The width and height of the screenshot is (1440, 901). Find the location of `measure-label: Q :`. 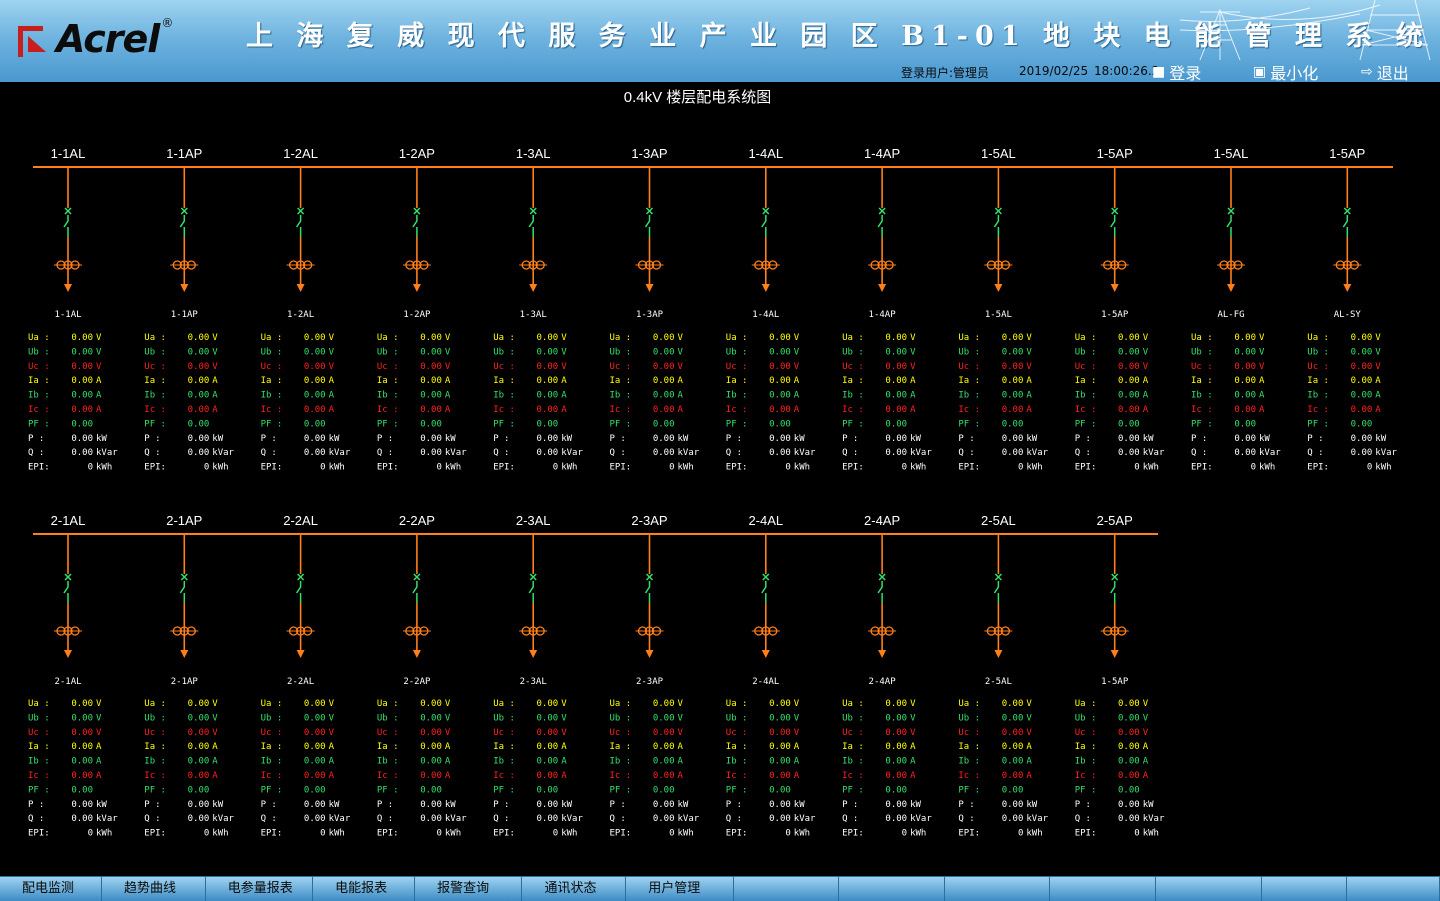

measure-label: Q : is located at coordinates (966, 819).